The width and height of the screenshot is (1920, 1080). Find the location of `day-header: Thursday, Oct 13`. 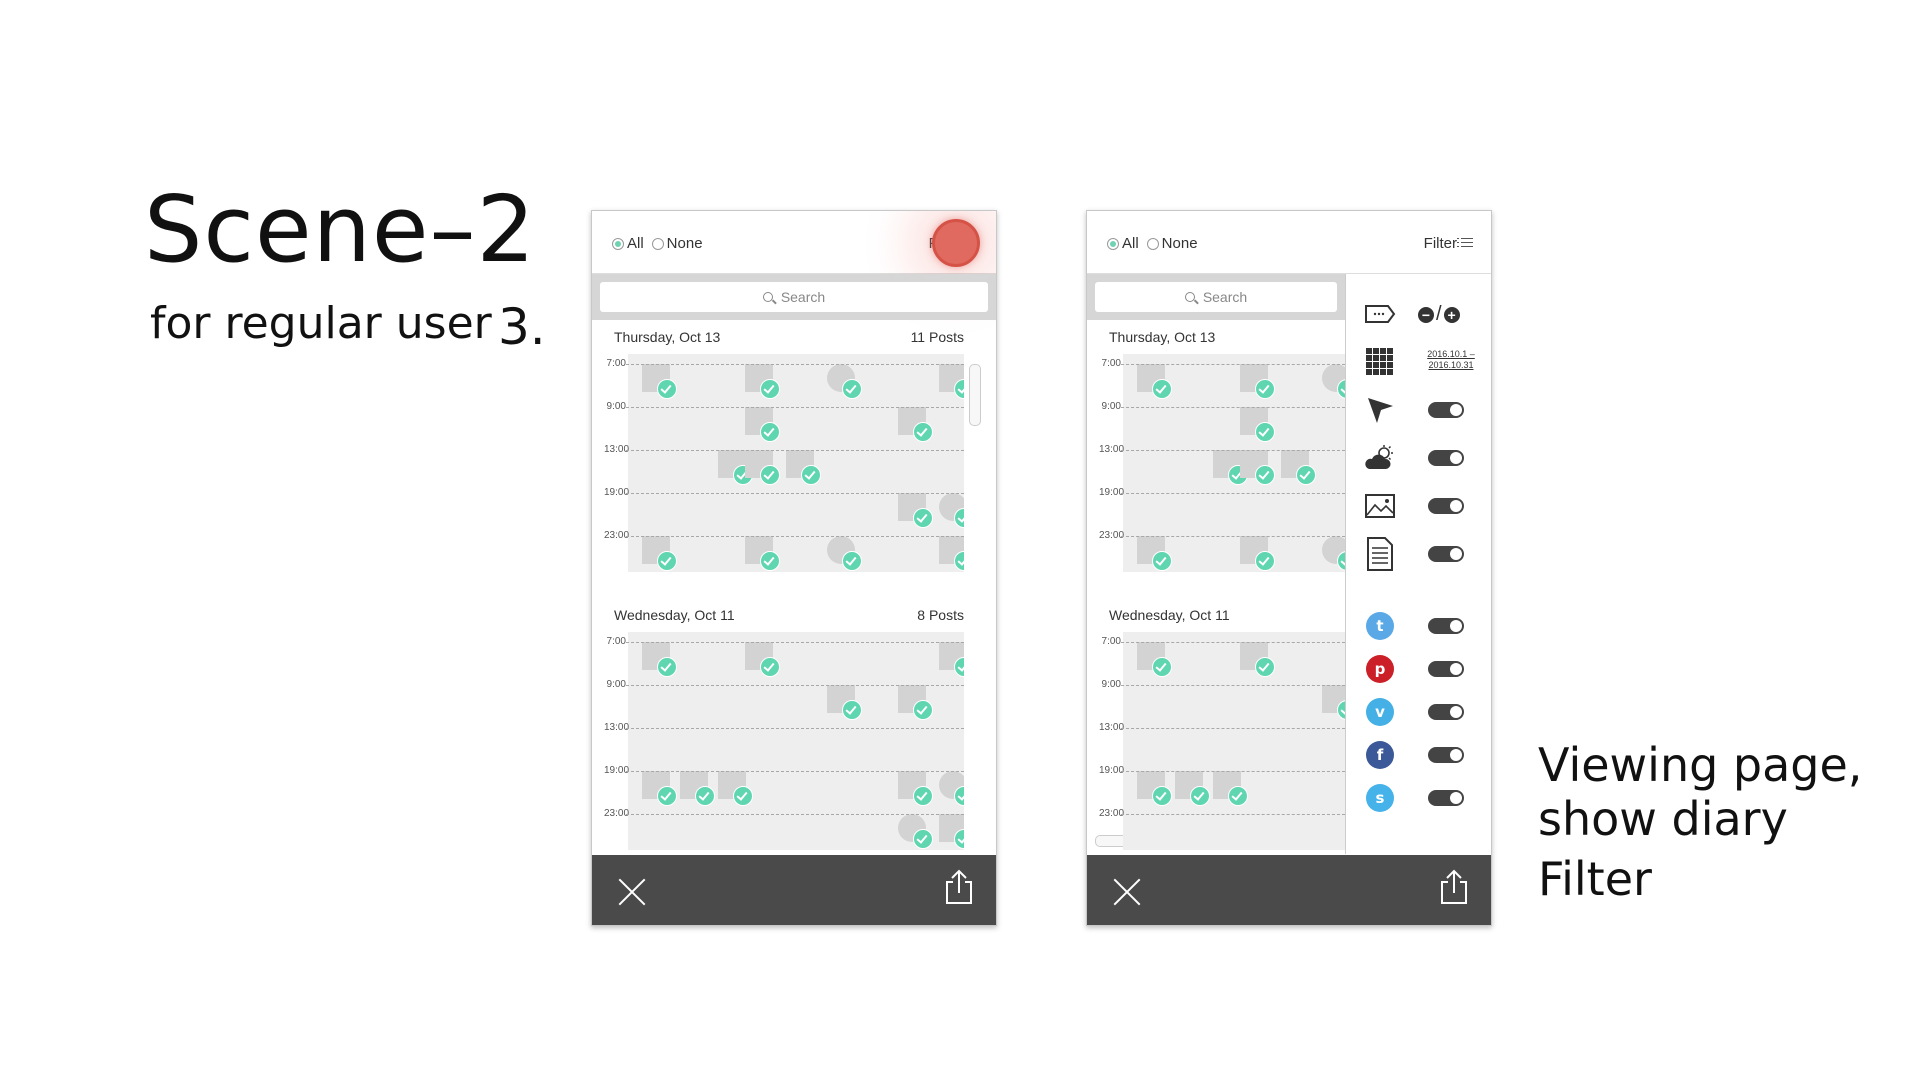

day-header: Thursday, Oct 13 is located at coordinates (1219, 337).